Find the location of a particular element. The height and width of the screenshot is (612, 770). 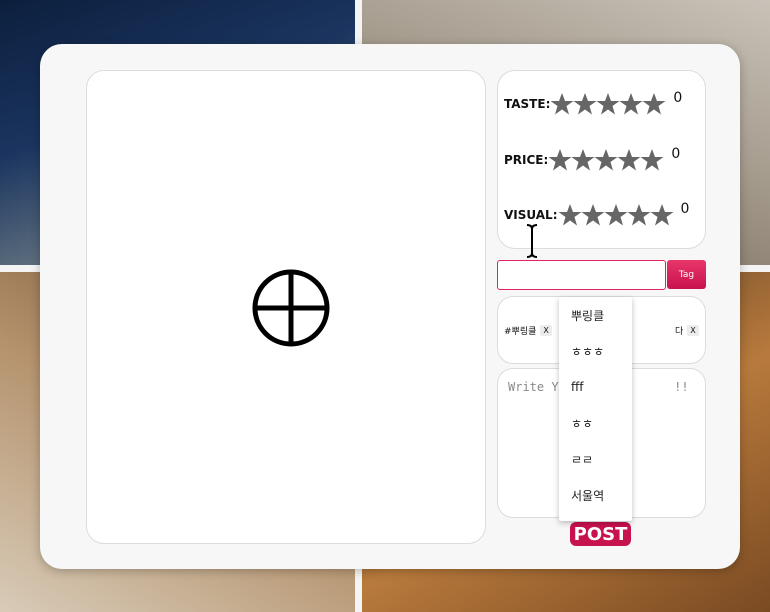

suggestion-item: 서울역 is located at coordinates (595, 495).